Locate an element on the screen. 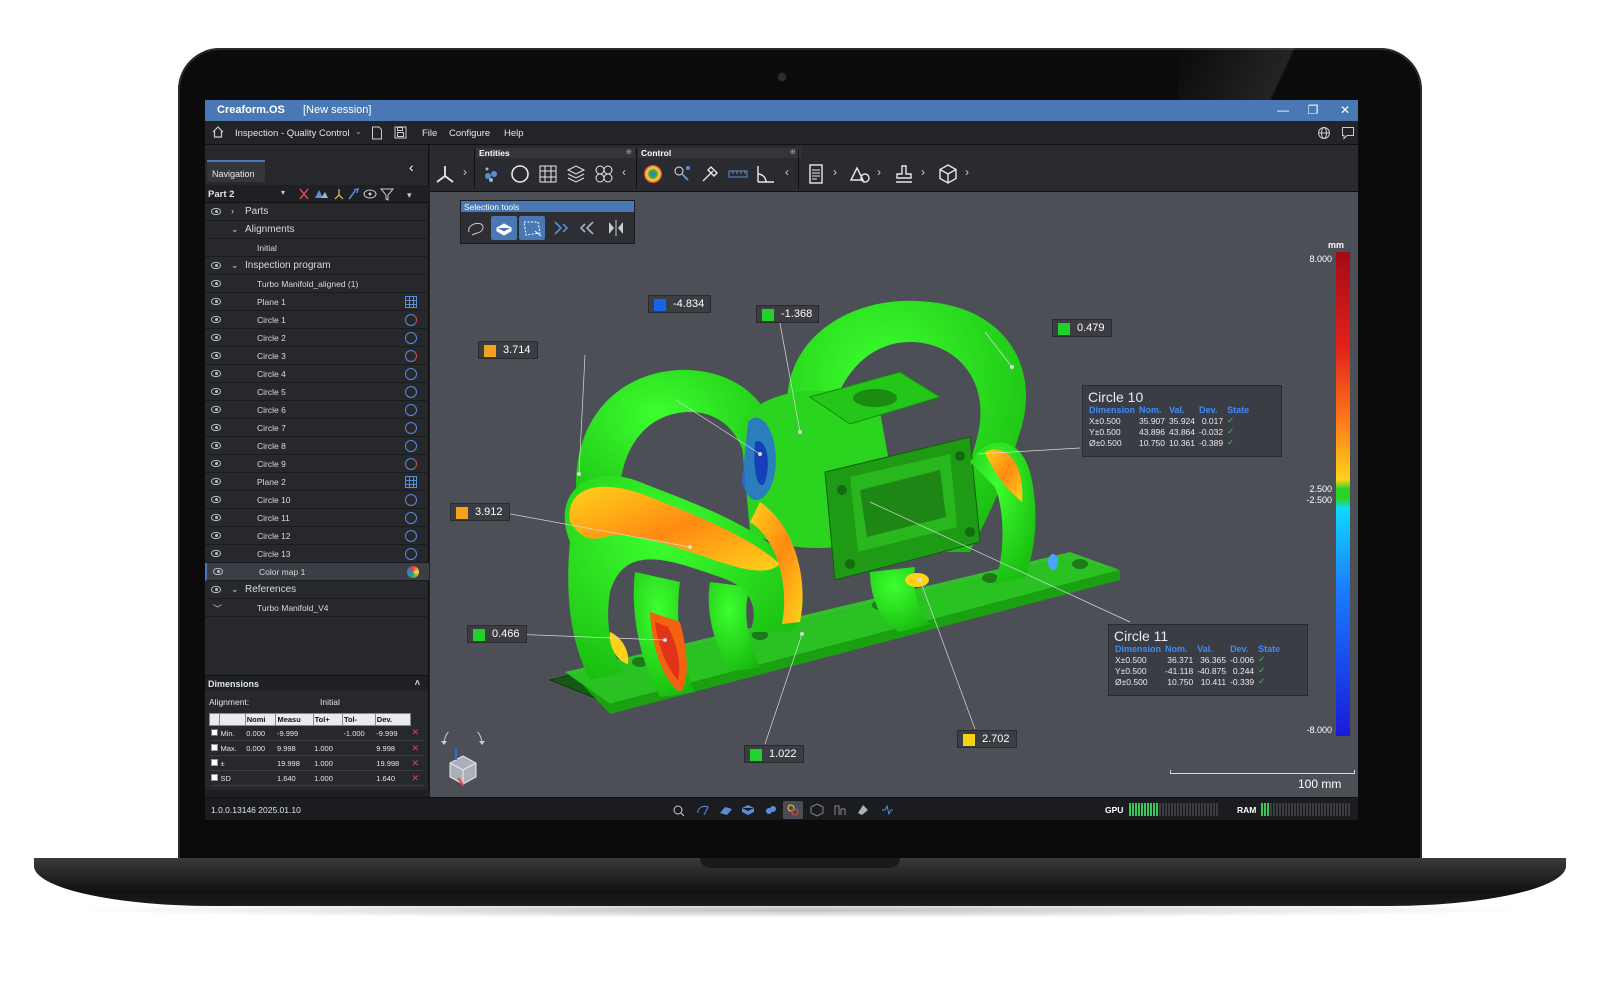 The height and width of the screenshot is (987, 1600). orientation-cube-icon is located at coordinates (463, 760).